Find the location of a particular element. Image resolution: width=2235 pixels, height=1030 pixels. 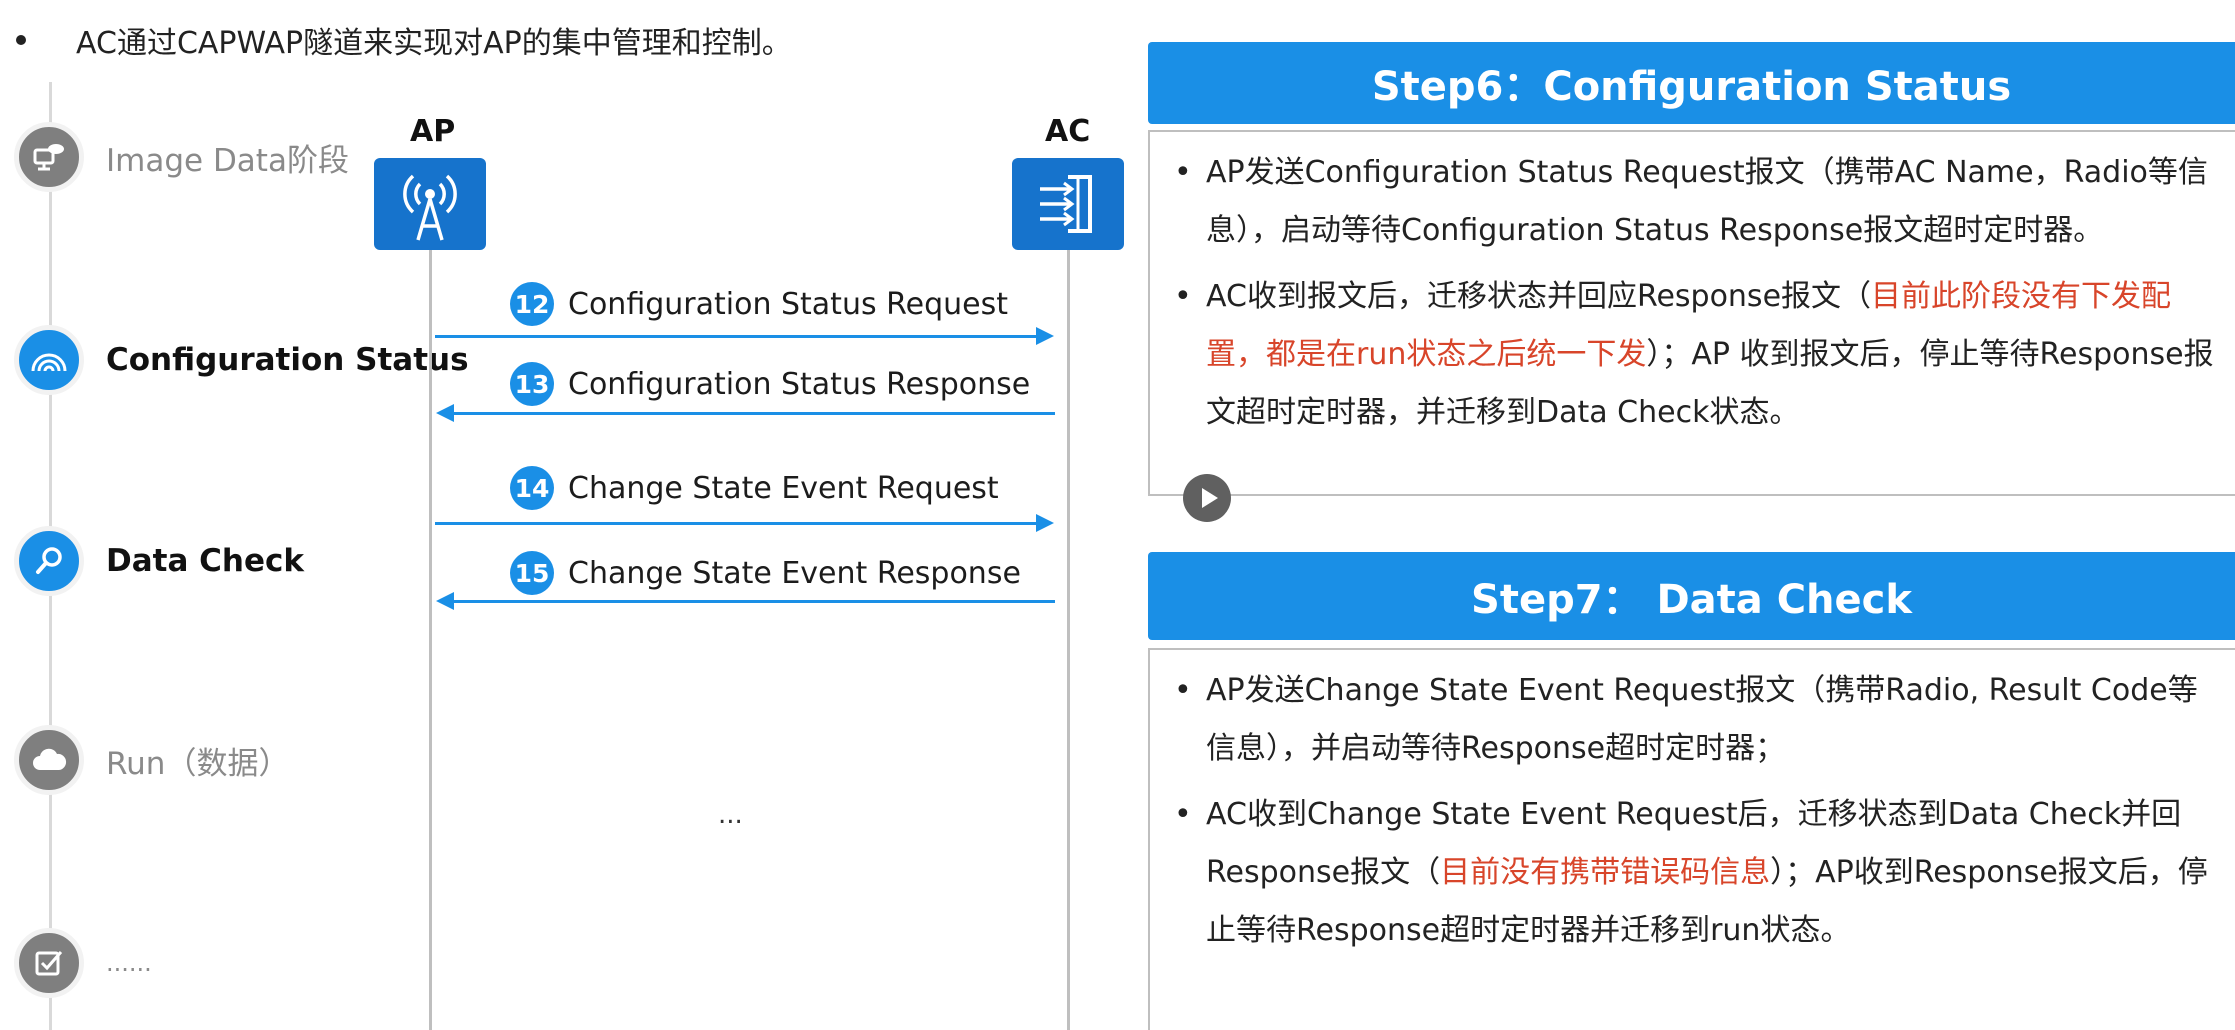

stage-configuration-status: Configuration Status is located at coordinates (241, 360).